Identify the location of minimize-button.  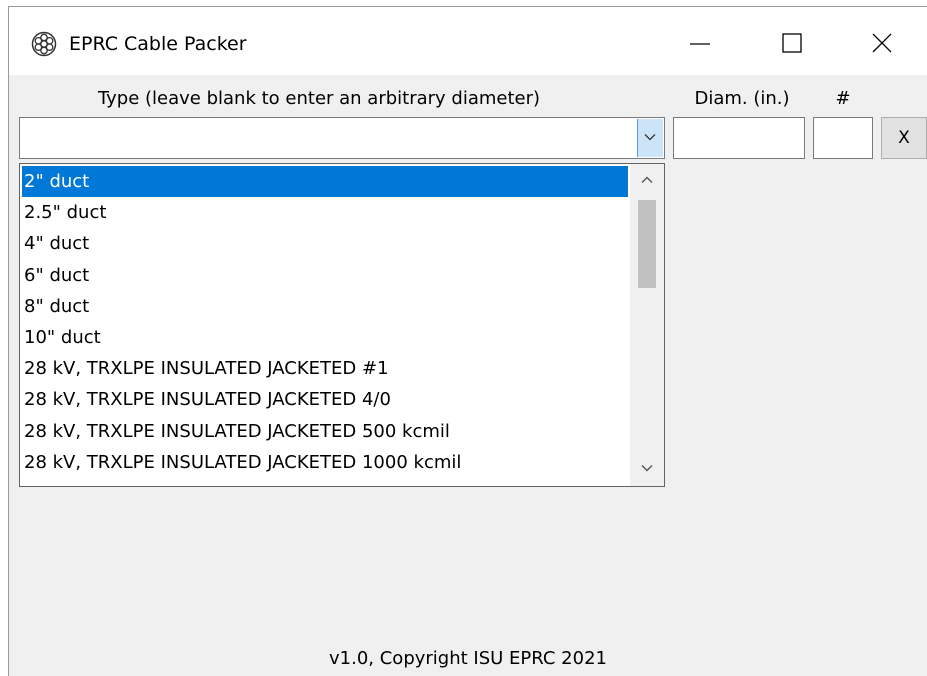
(700, 43).